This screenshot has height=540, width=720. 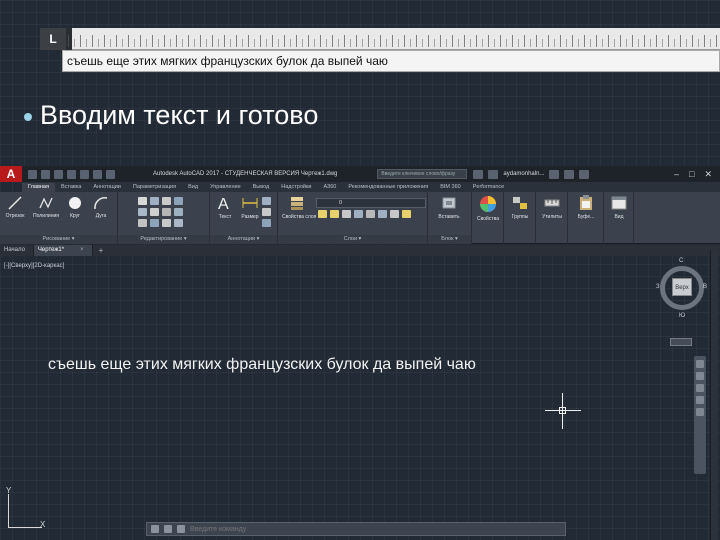 What do you see at coordinates (11, 174) in the screenshot?
I see `application-menu-button: A` at bounding box center [11, 174].